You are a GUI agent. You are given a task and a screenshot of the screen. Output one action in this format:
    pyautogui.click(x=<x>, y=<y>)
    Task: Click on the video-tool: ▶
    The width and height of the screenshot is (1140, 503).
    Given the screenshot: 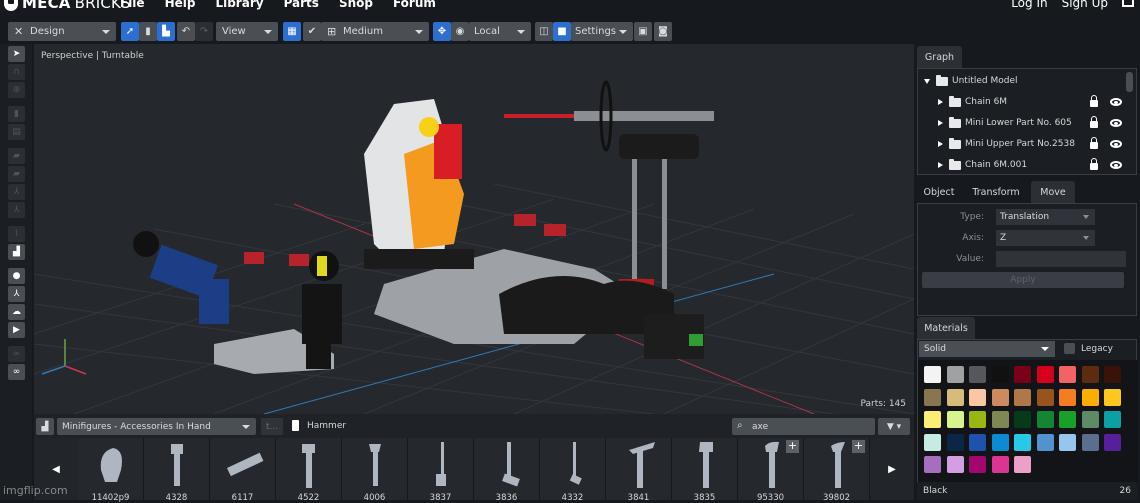 What is the action you would take?
    pyautogui.click(x=16, y=330)
    